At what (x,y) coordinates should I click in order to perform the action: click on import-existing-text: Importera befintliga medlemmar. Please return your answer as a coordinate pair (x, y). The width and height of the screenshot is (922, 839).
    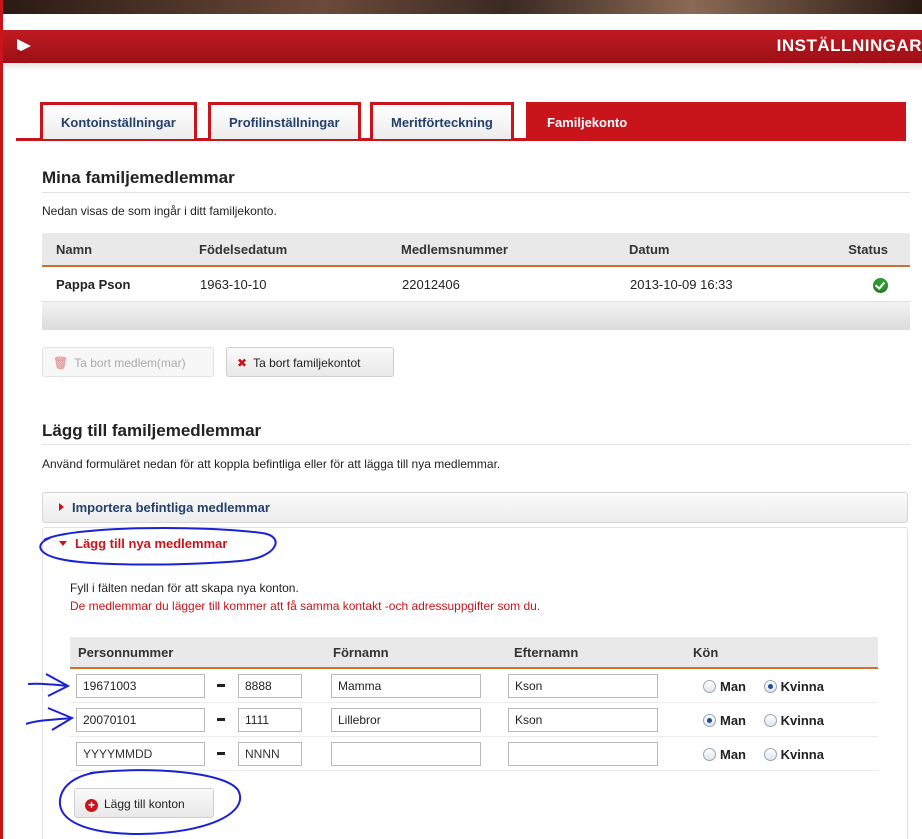
    Looking at the image, I should click on (171, 507).